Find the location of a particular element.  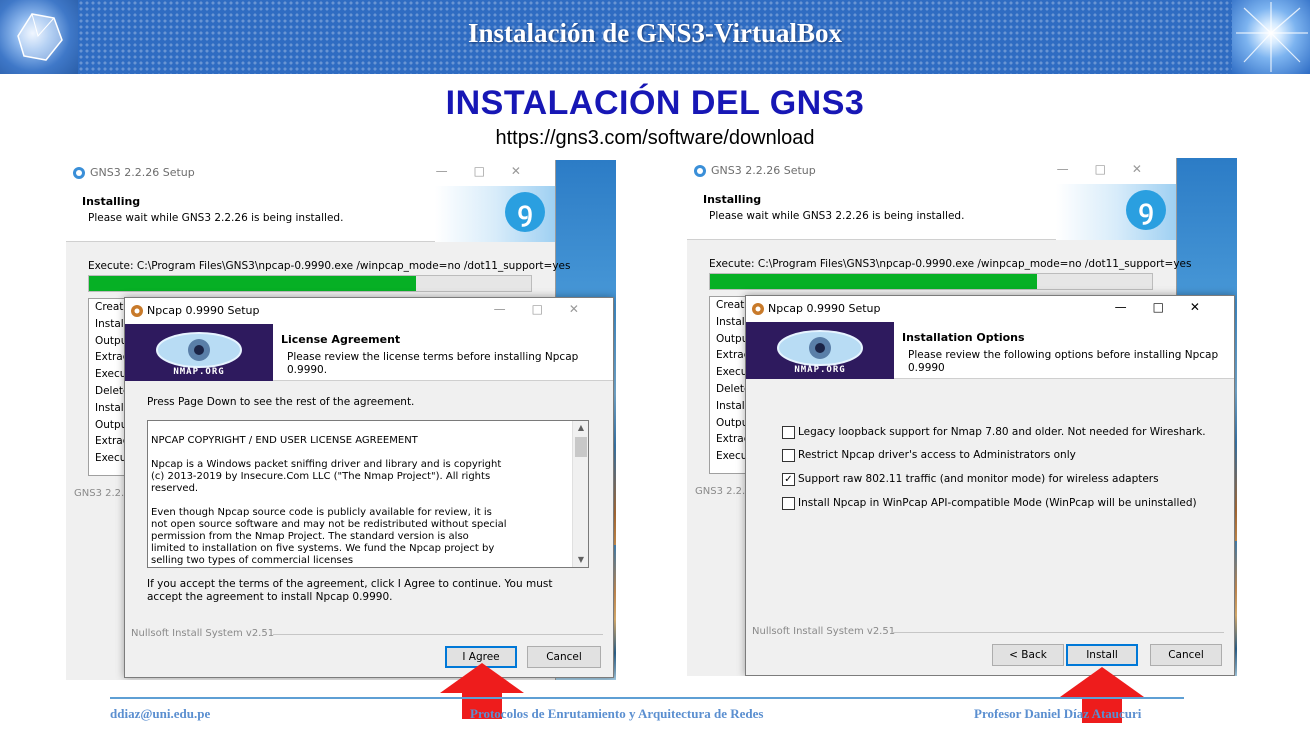

slide-header: Instalación de GNS3-VirtualBox is located at coordinates (655, 37).